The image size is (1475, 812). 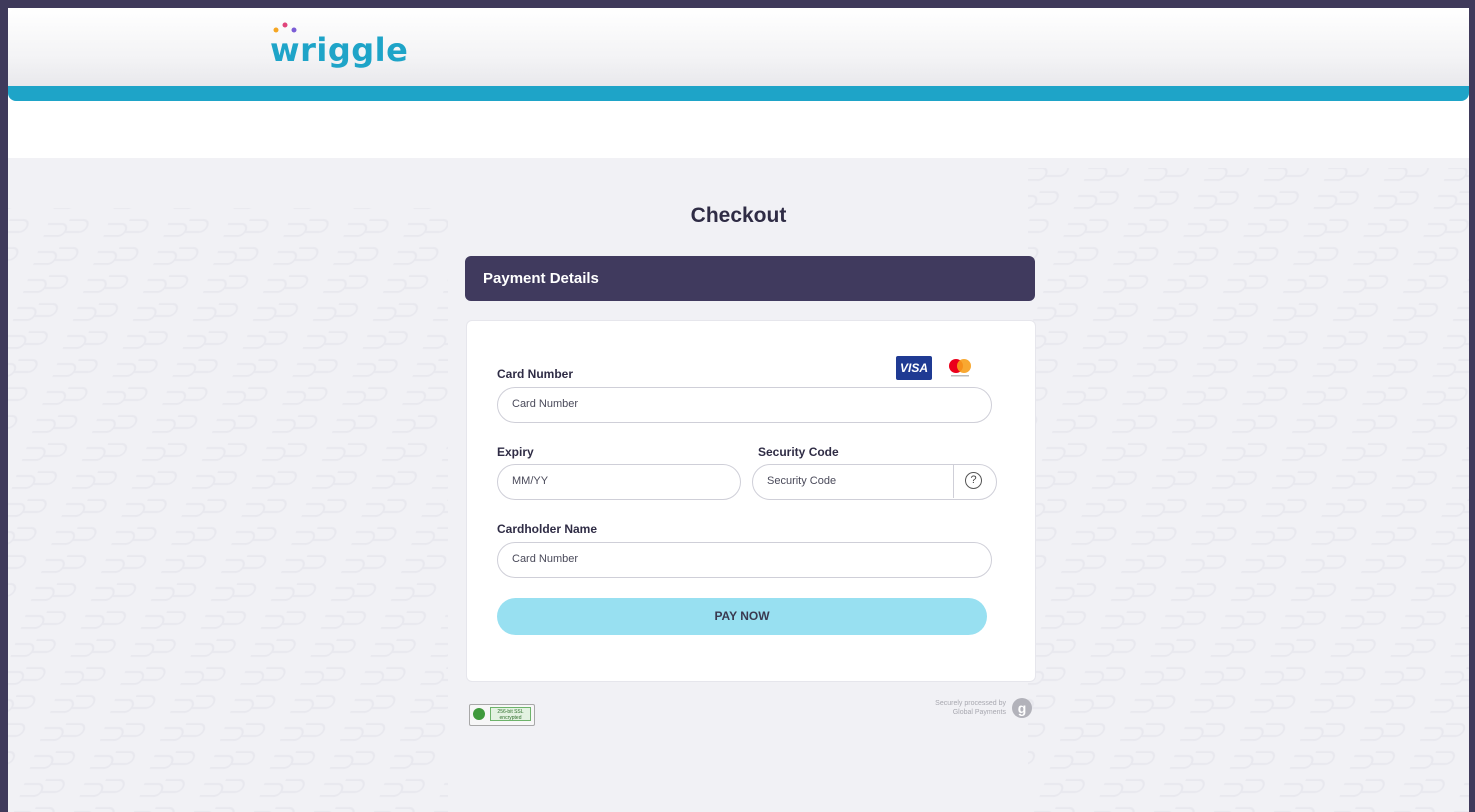 What do you see at coordinates (744, 405) in the screenshot?
I see `card-number-input: Card Number` at bounding box center [744, 405].